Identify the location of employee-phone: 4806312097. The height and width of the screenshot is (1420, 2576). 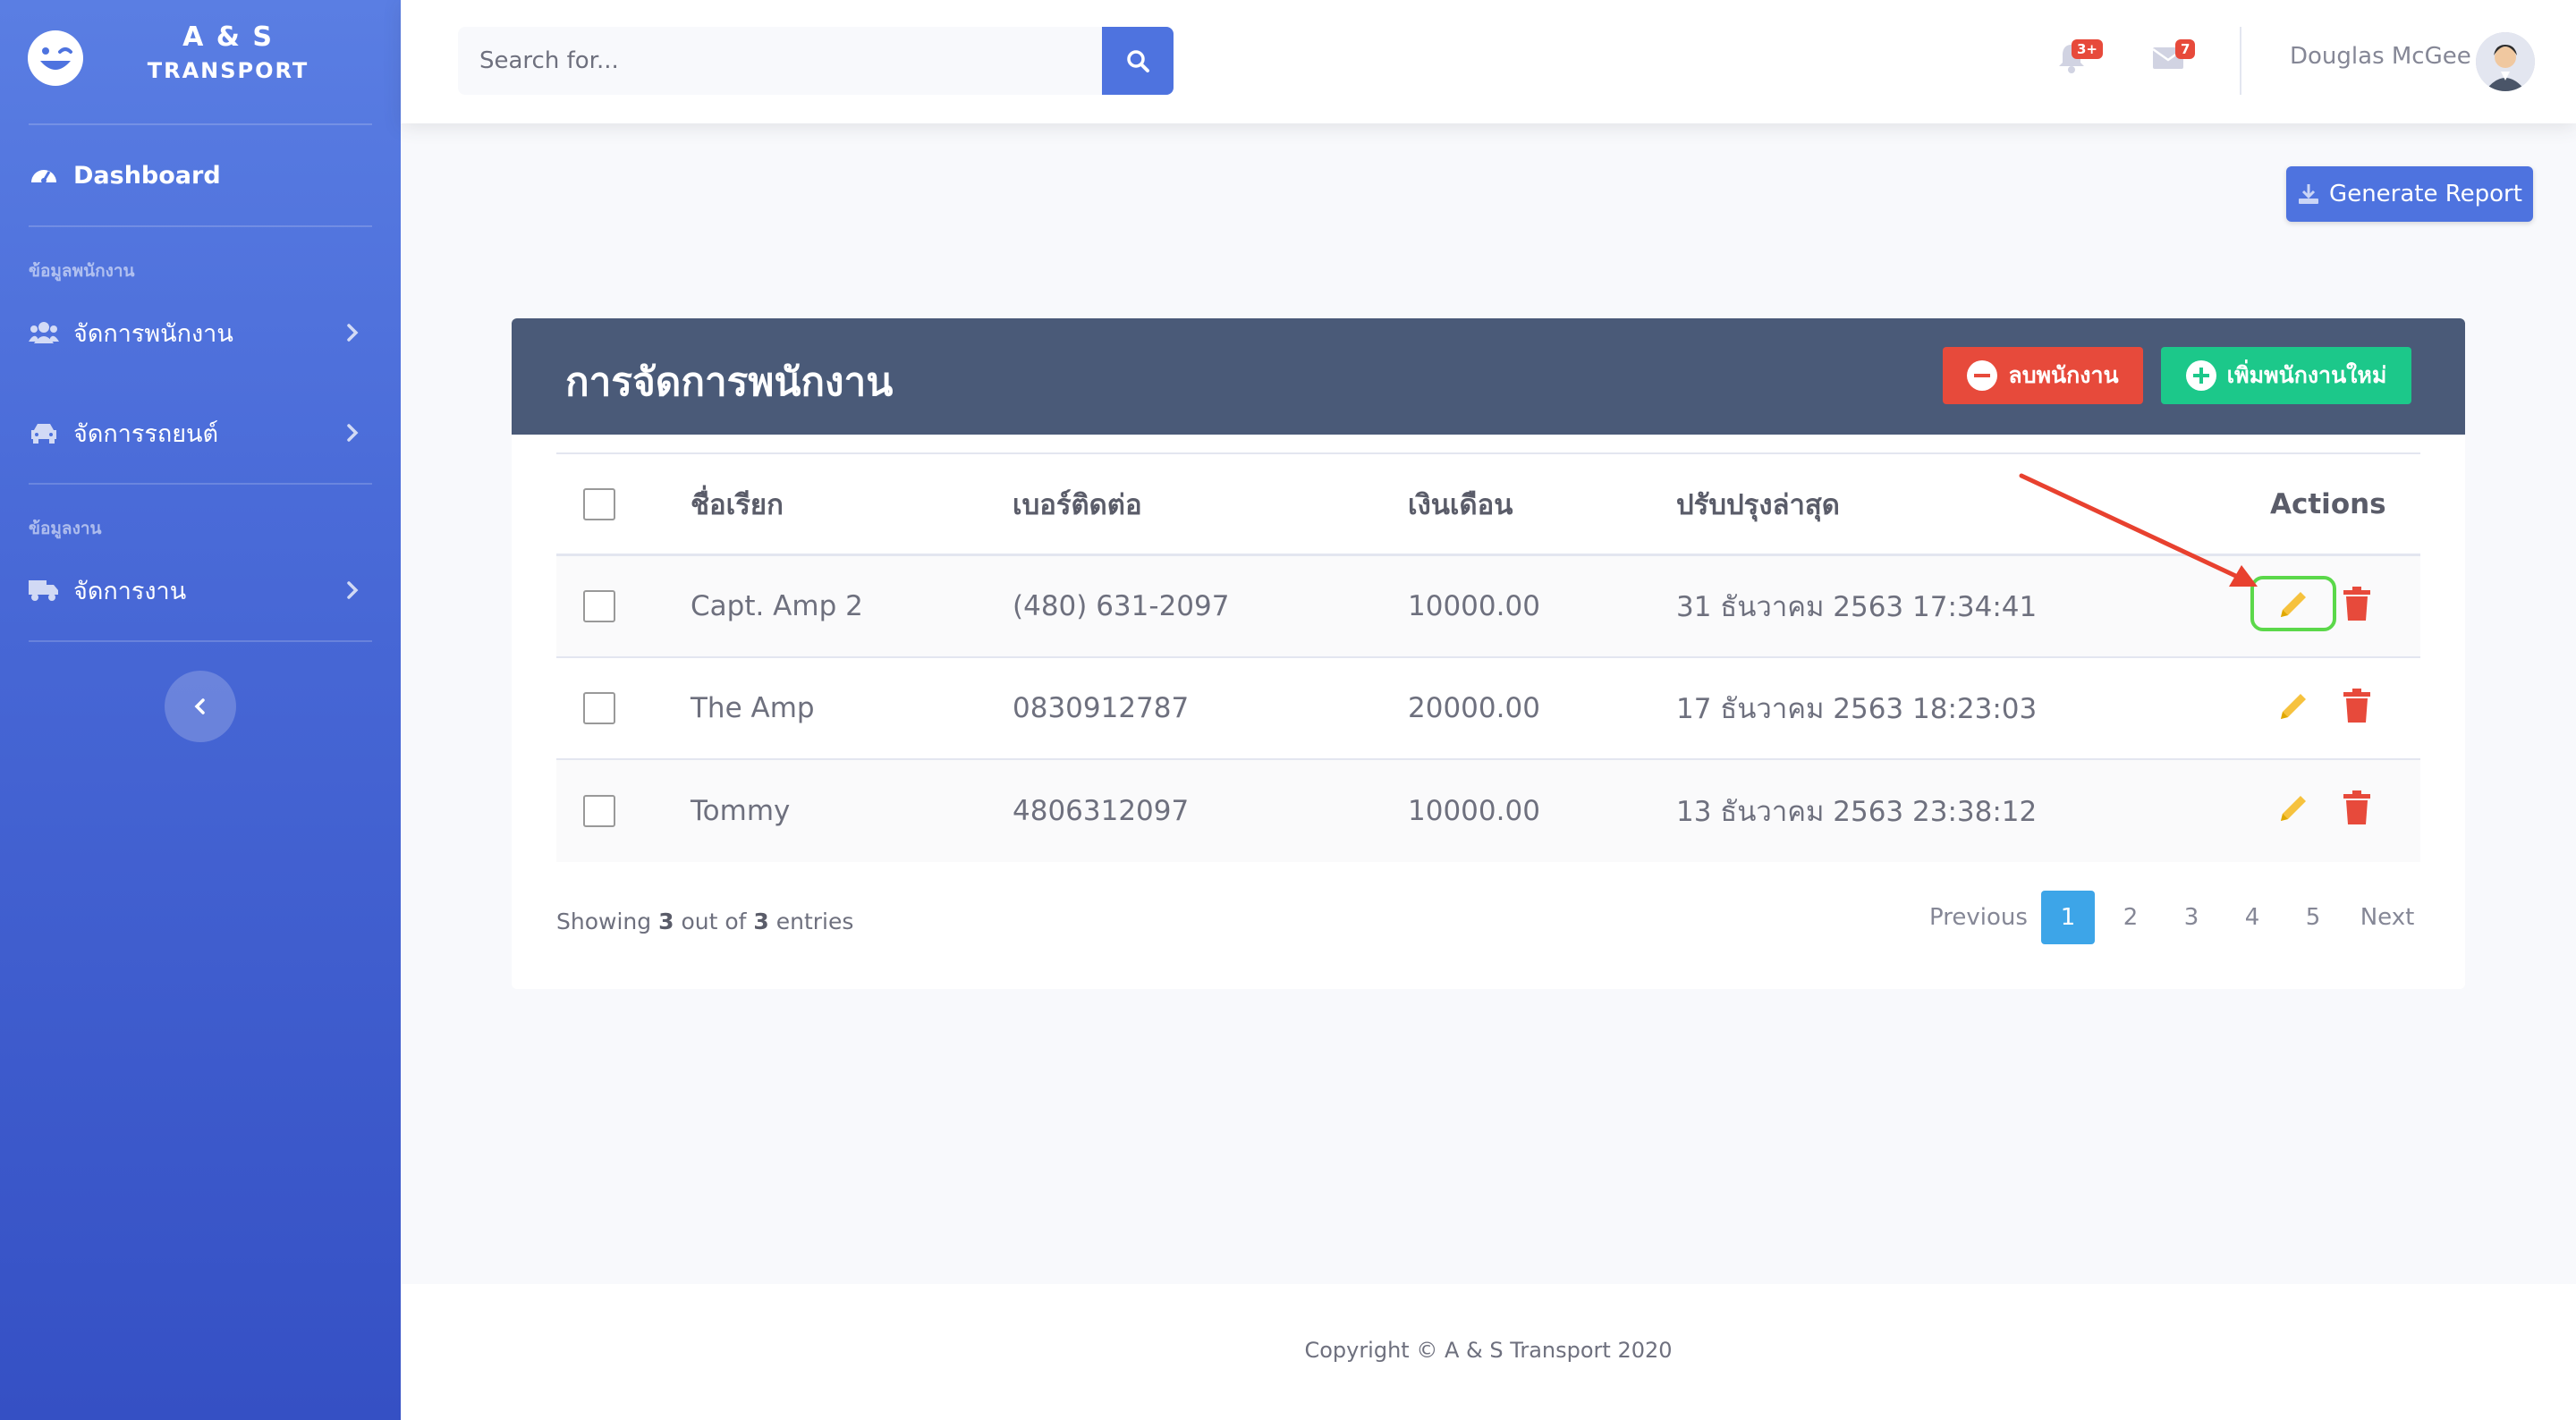
(1101, 811).